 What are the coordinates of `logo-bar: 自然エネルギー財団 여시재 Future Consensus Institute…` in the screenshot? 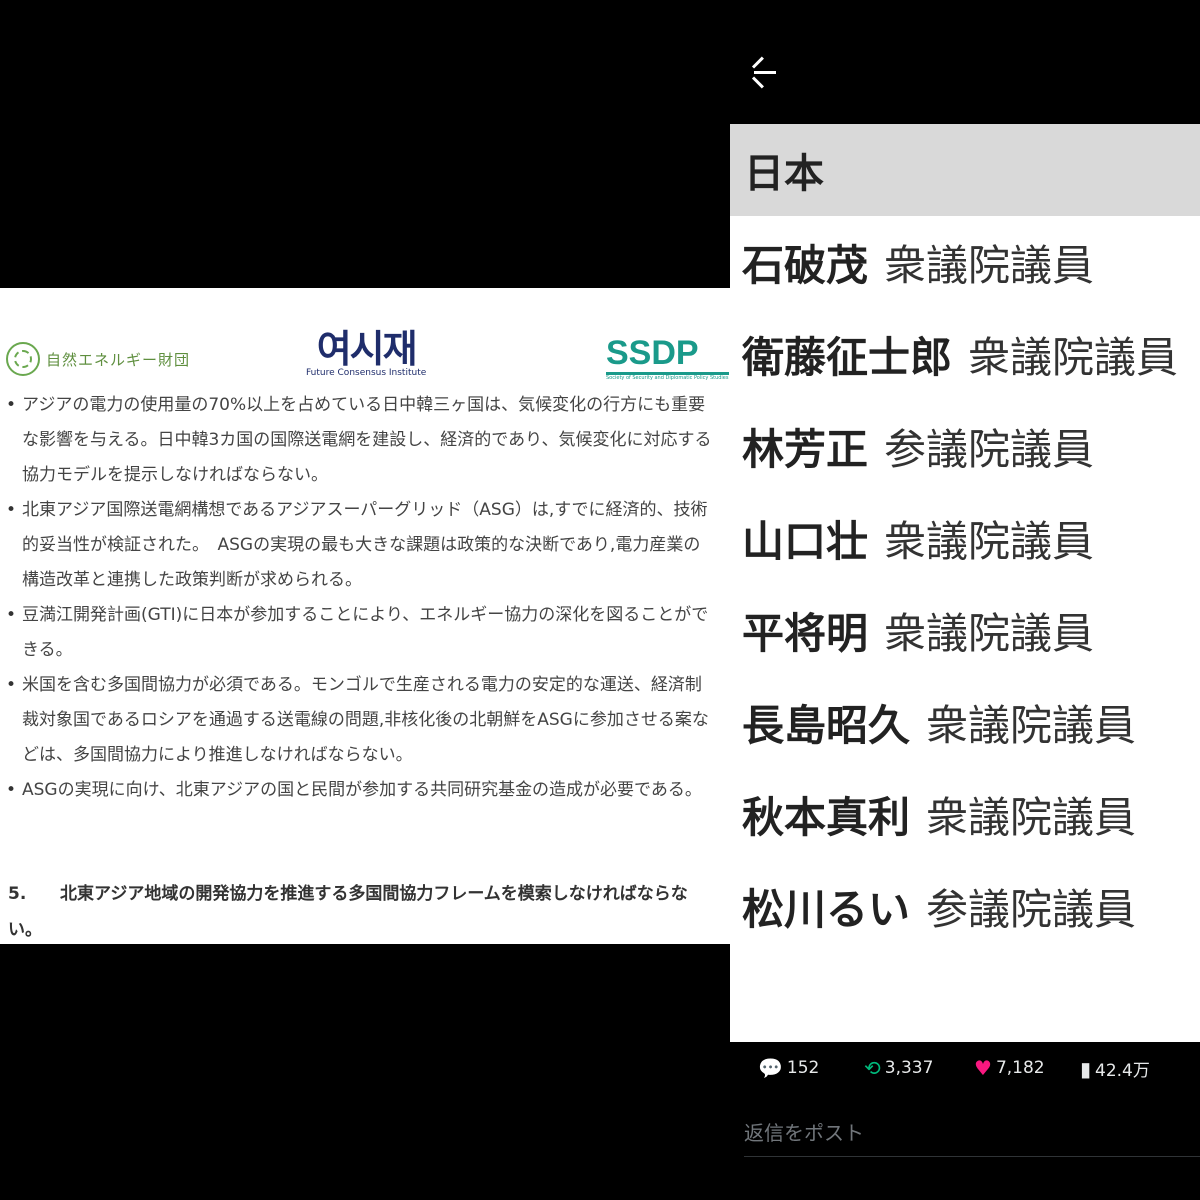 It's located at (365, 338).